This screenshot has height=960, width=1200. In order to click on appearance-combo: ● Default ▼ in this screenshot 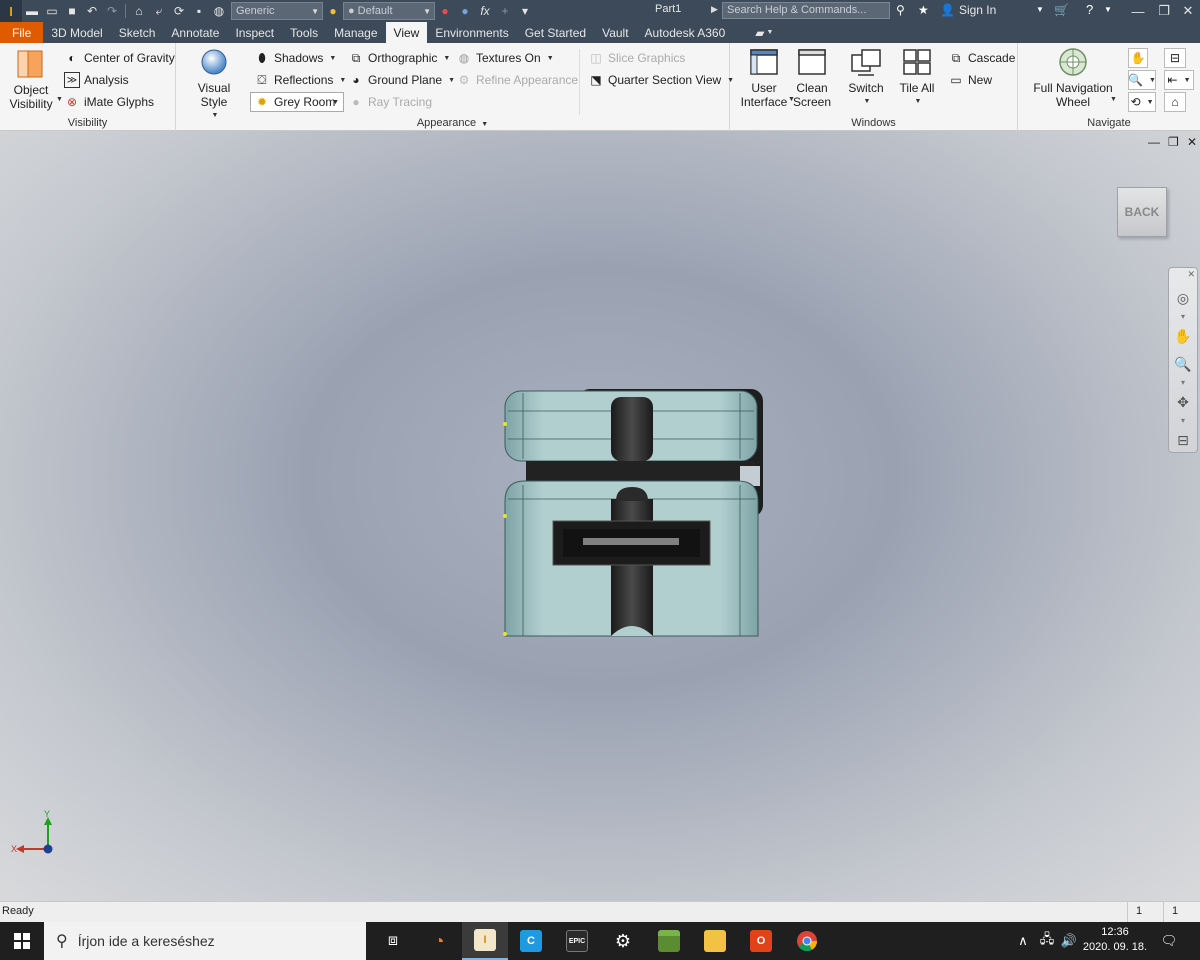, I will do `click(389, 11)`.